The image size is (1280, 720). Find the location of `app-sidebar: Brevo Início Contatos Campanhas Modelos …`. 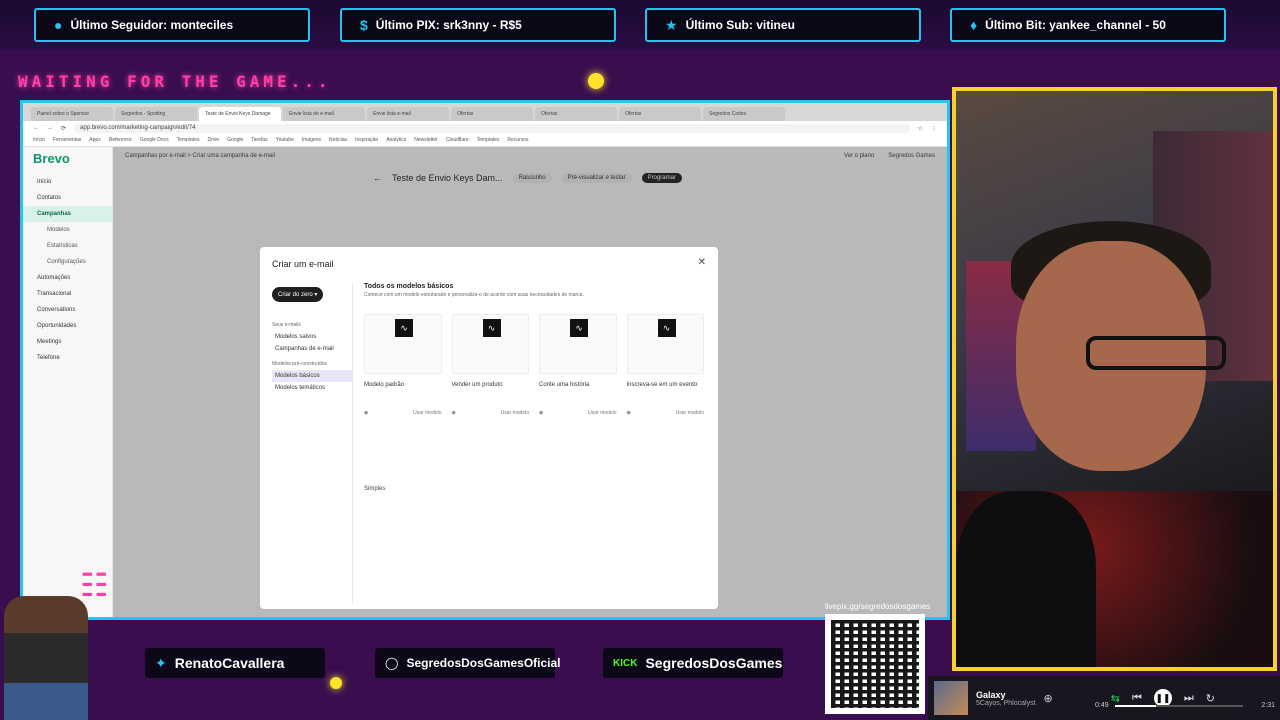

app-sidebar: Brevo Início Contatos Campanhas Modelos … is located at coordinates (68, 382).